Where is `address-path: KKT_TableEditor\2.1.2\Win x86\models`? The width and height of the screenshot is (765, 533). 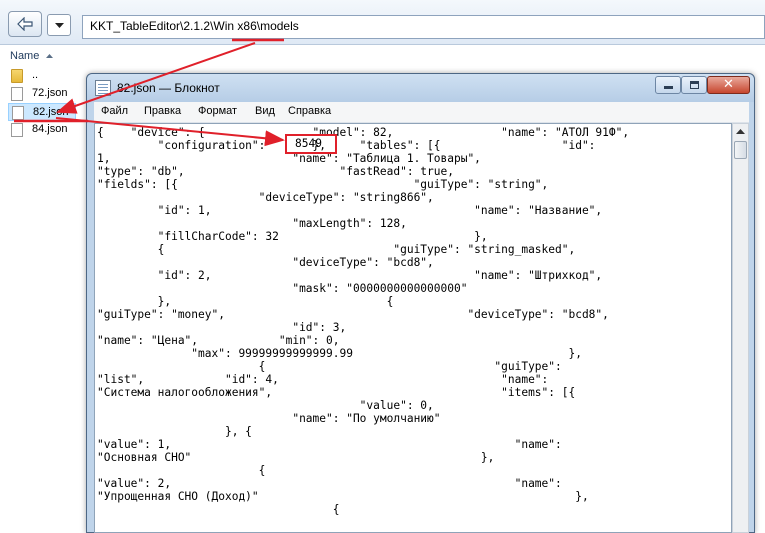
address-path: KKT_TableEditor\2.1.2\Win x86\models is located at coordinates (194, 26).